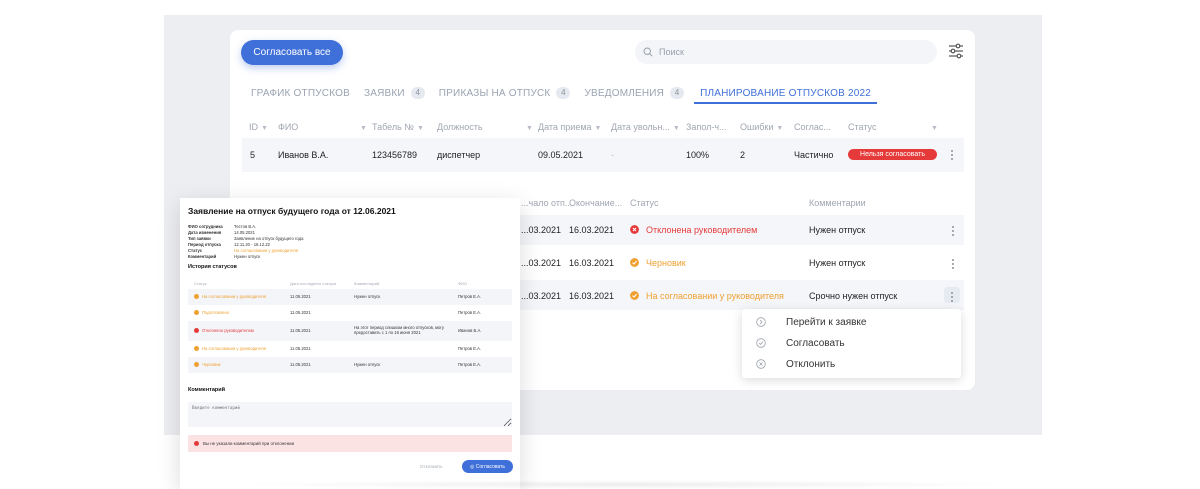 Image resolution: width=1200 pixels, height=489 pixels. I want to click on tab-notifications: УВЕДОМЛЕНИЯ 4, so click(634, 93).